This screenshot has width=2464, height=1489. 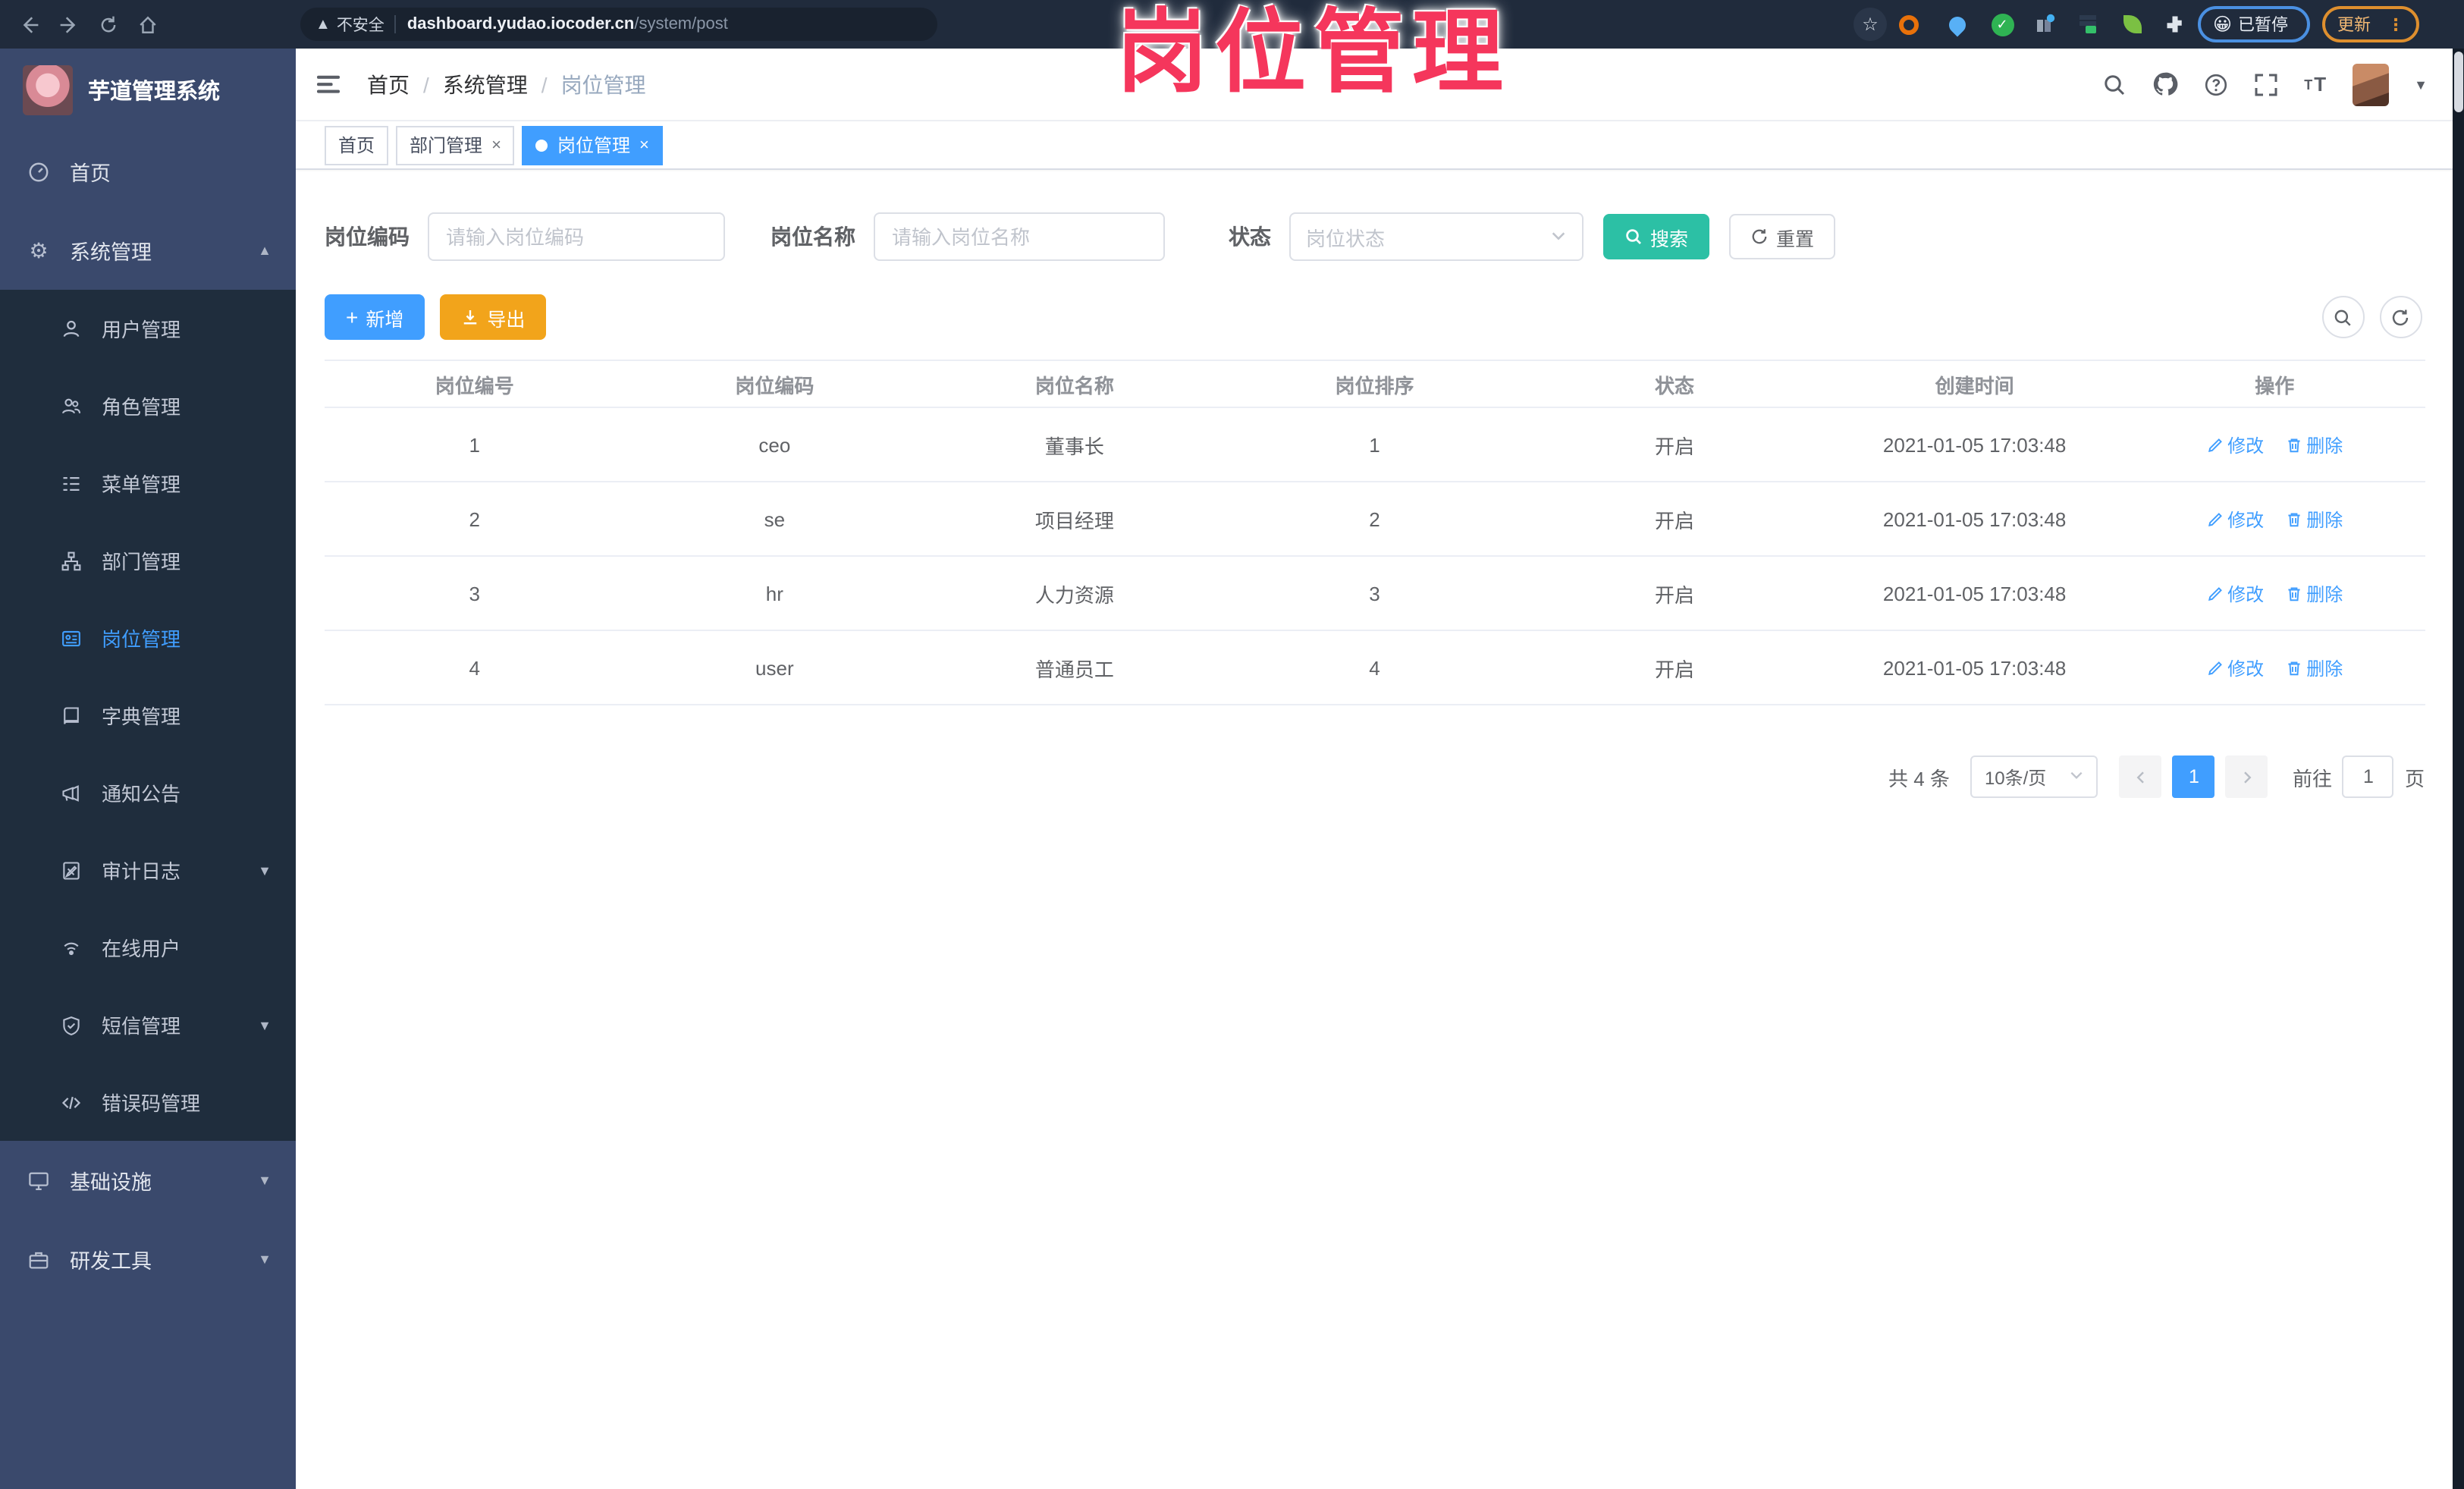 What do you see at coordinates (68, 24) in the screenshot?
I see `forward-icon` at bounding box center [68, 24].